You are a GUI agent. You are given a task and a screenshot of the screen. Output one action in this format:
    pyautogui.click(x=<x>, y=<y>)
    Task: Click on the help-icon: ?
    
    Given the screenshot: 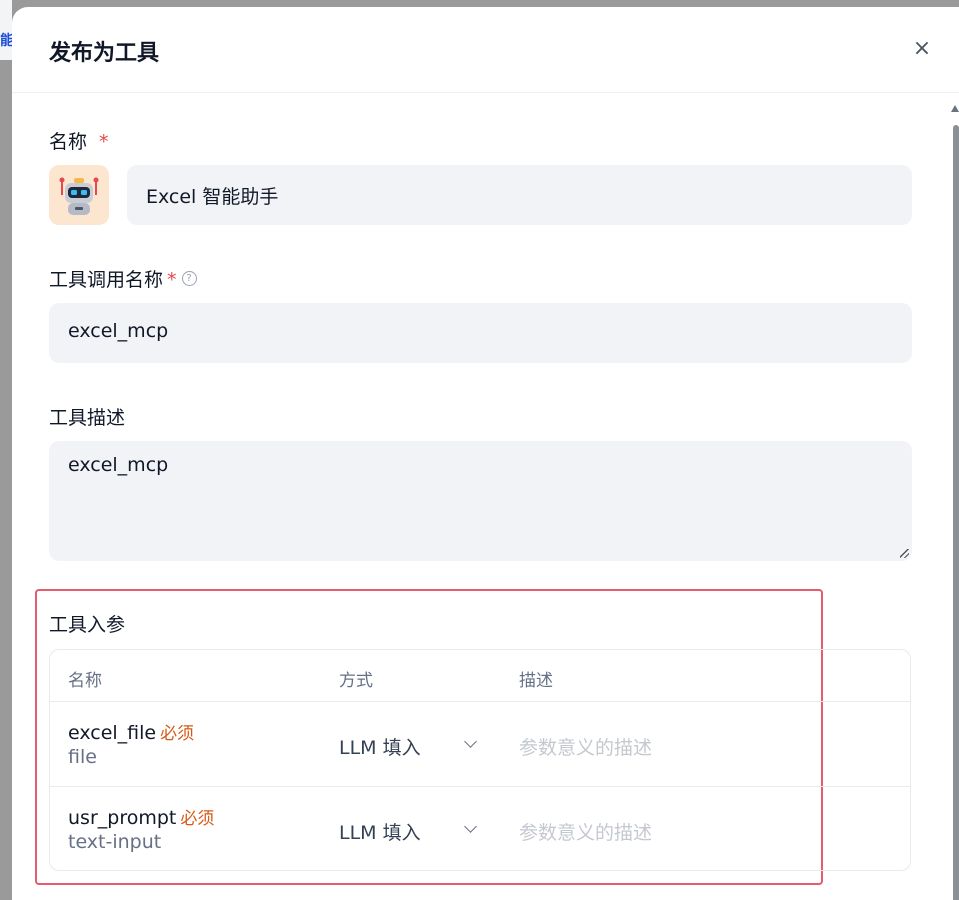 What is the action you would take?
    pyautogui.click(x=189, y=278)
    